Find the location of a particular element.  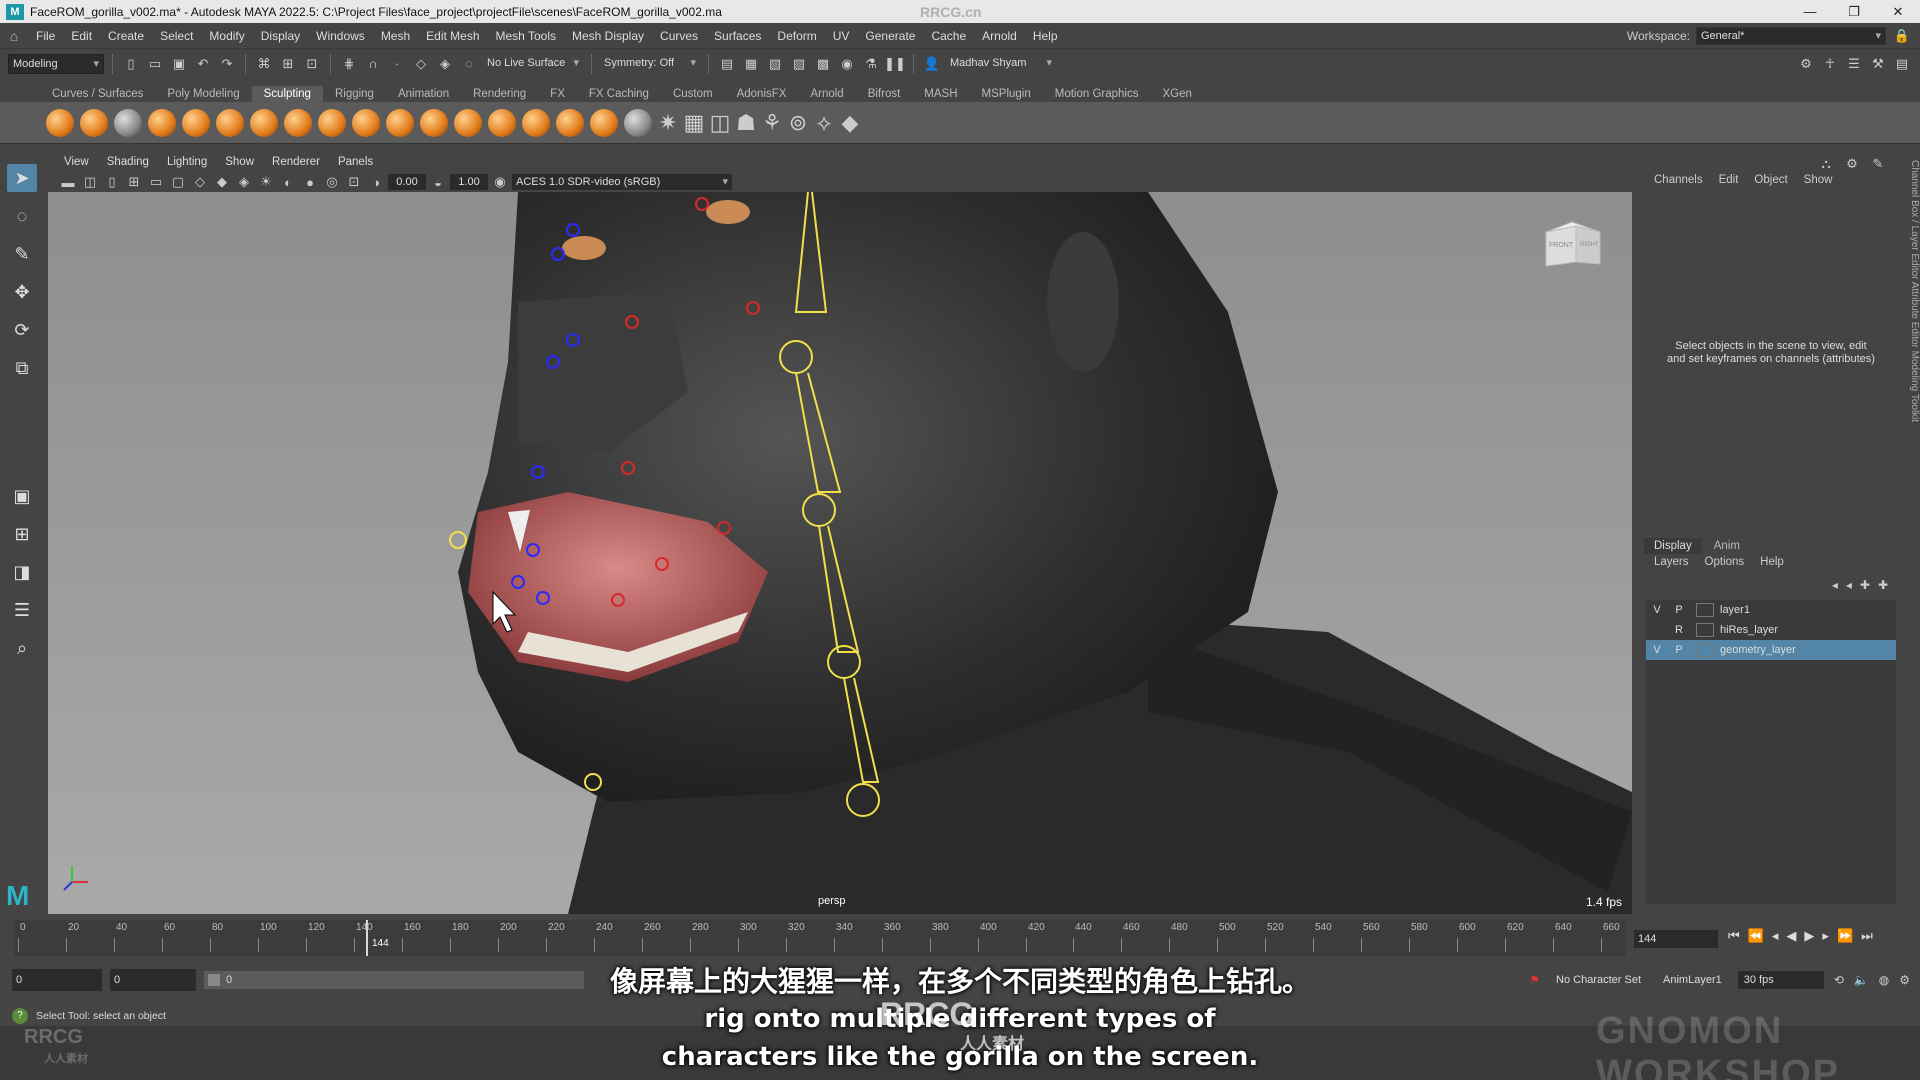

layer-row-hires: R hiRes_layer is located at coordinates (1771, 630).